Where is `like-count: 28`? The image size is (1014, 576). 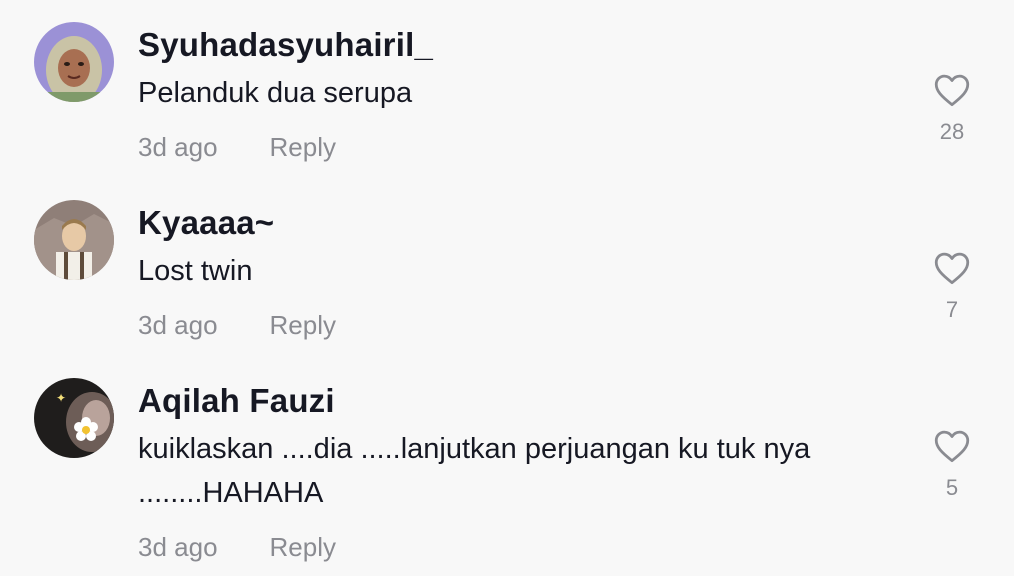
like-count: 28 is located at coordinates (952, 131).